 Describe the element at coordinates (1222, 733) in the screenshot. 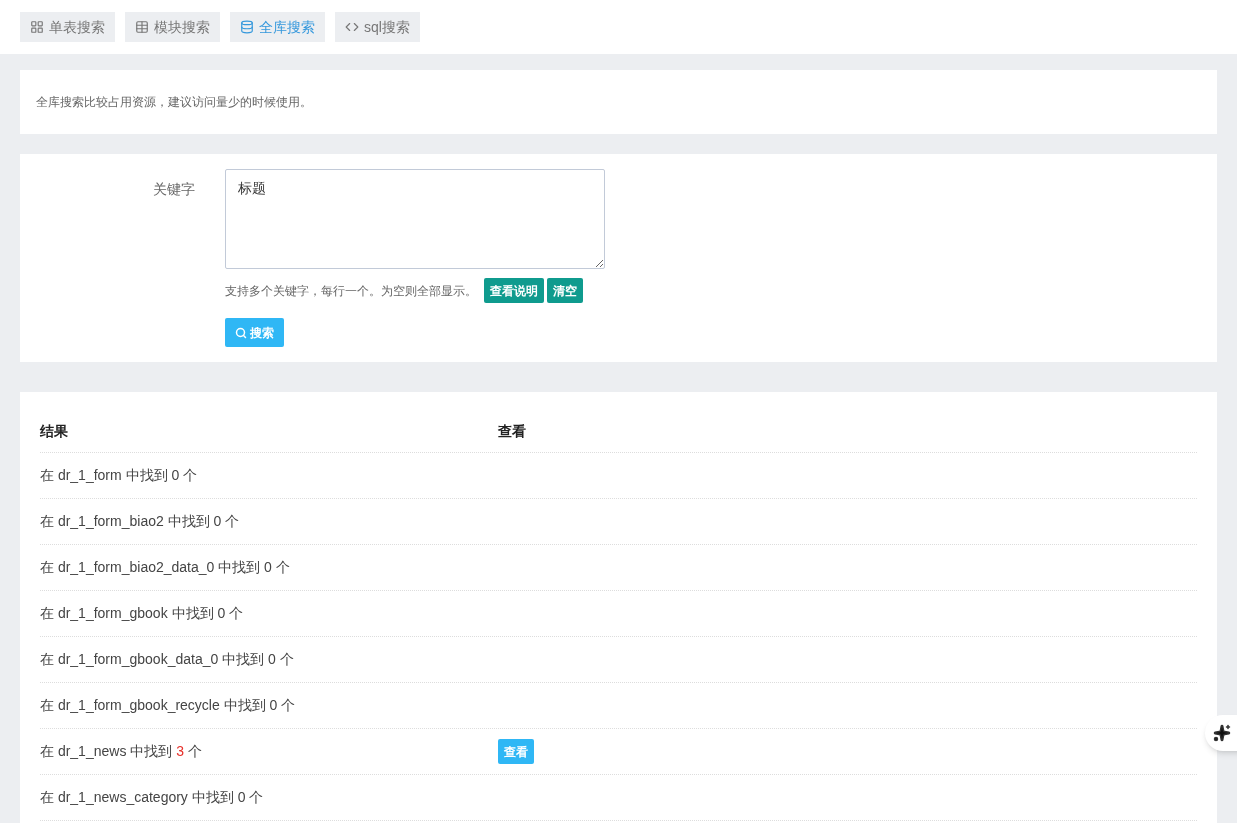

I see `sparkle-icon` at that location.